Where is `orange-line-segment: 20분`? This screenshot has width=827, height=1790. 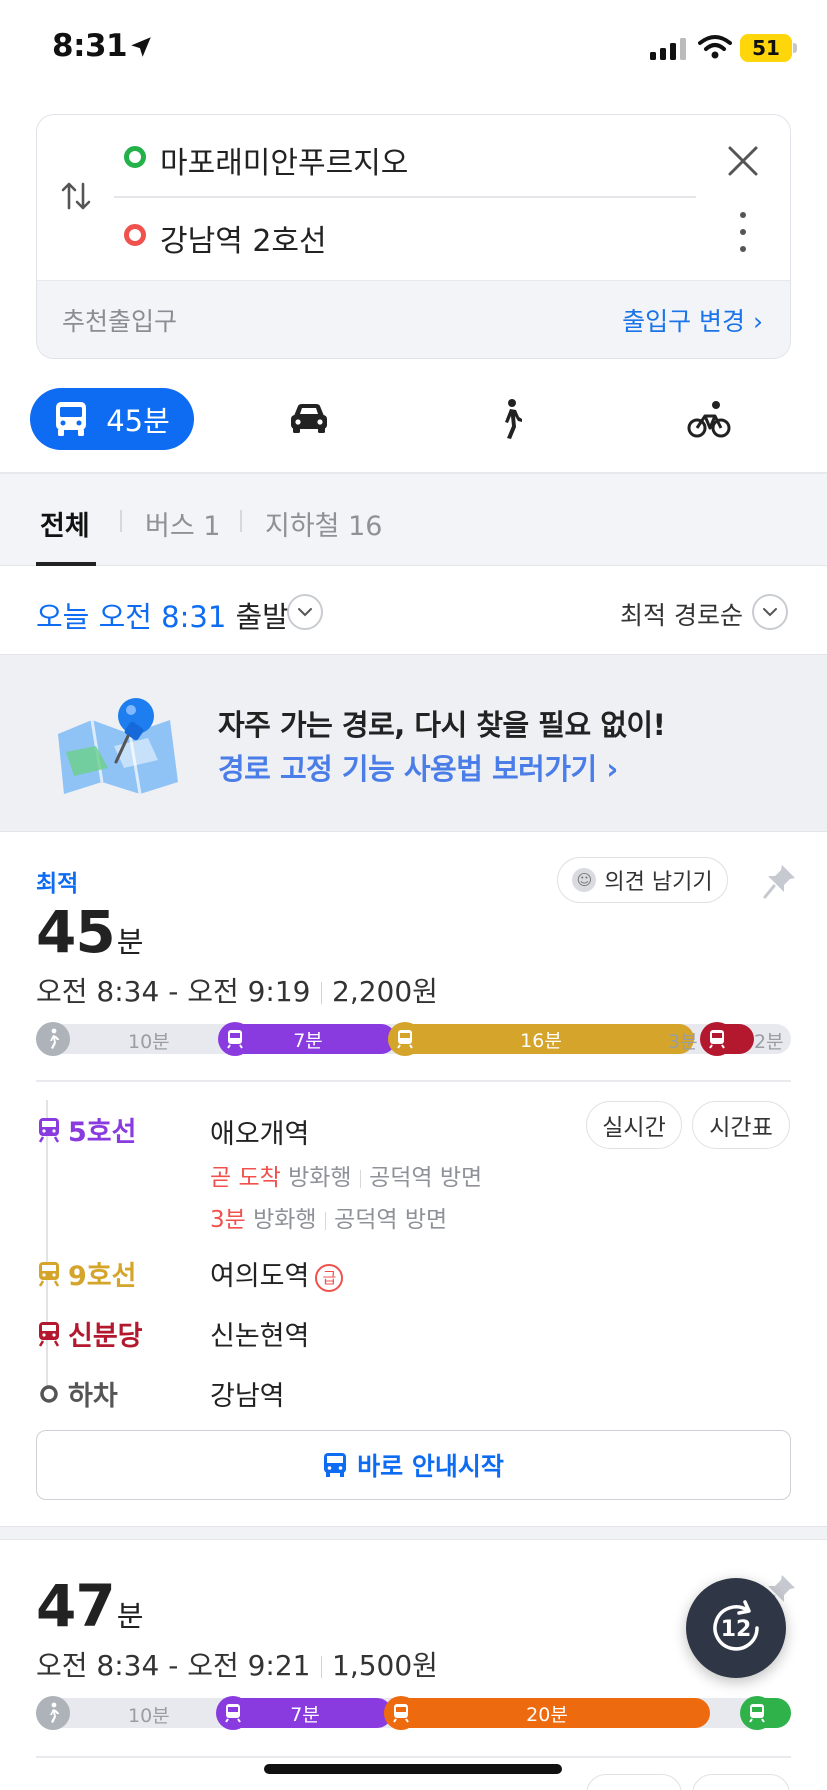 orange-line-segment: 20분 is located at coordinates (547, 1713).